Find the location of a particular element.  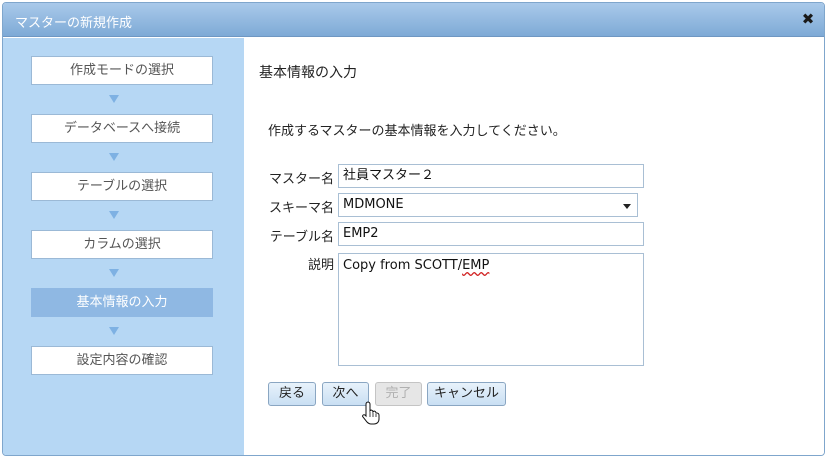

instruction-text: 作成するマスターの基本情報を入力してください。 is located at coordinates (417, 131).